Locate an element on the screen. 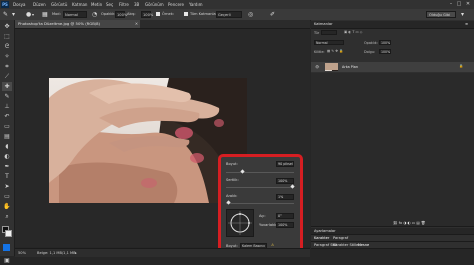 This screenshot has height=265, width=474. flow-field: 100% is located at coordinates (147, 14).